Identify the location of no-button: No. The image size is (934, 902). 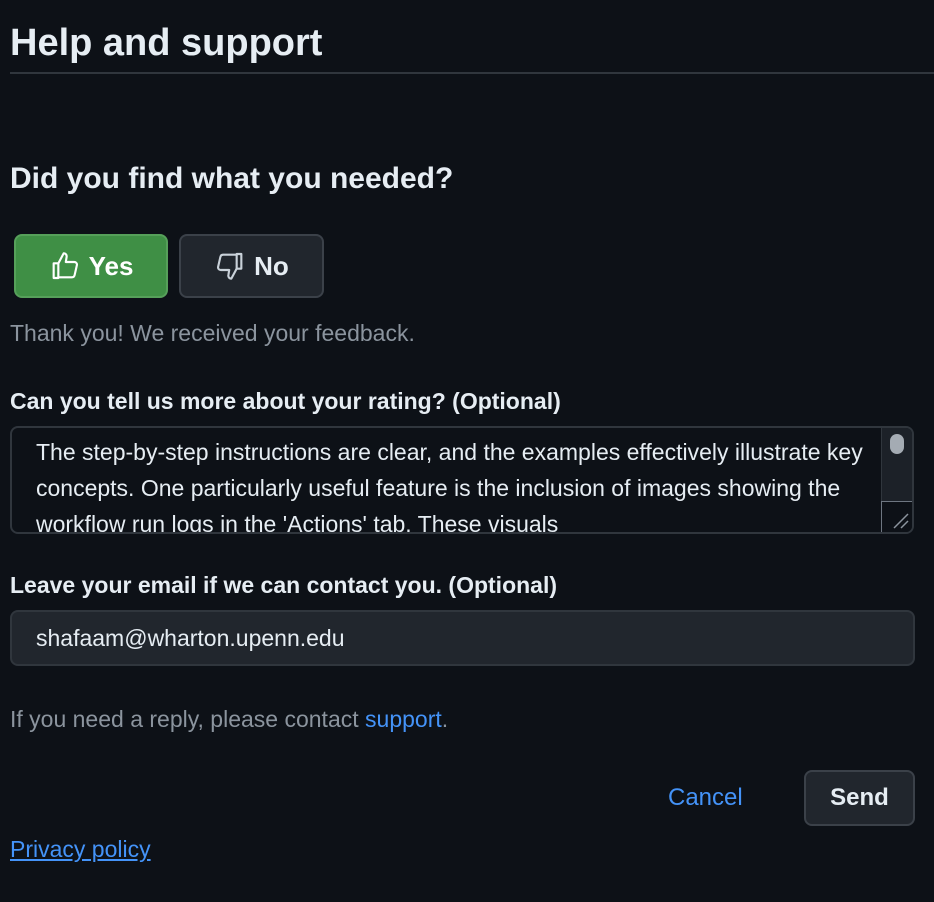
(251, 266).